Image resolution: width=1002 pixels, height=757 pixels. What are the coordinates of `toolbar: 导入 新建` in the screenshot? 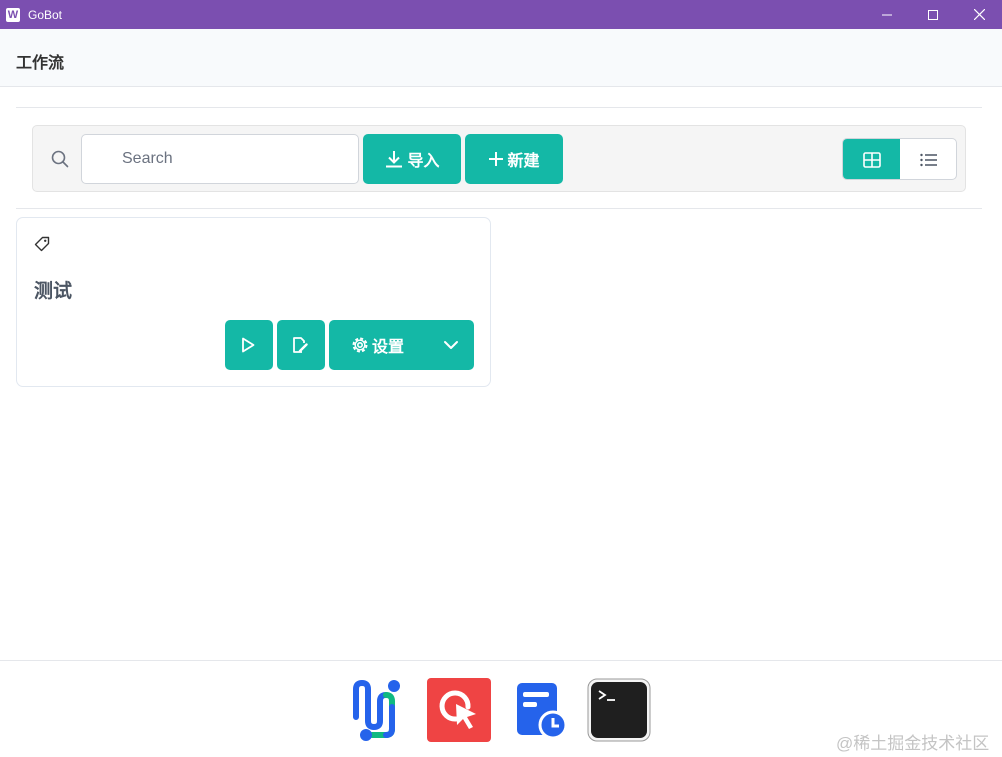 It's located at (499, 158).